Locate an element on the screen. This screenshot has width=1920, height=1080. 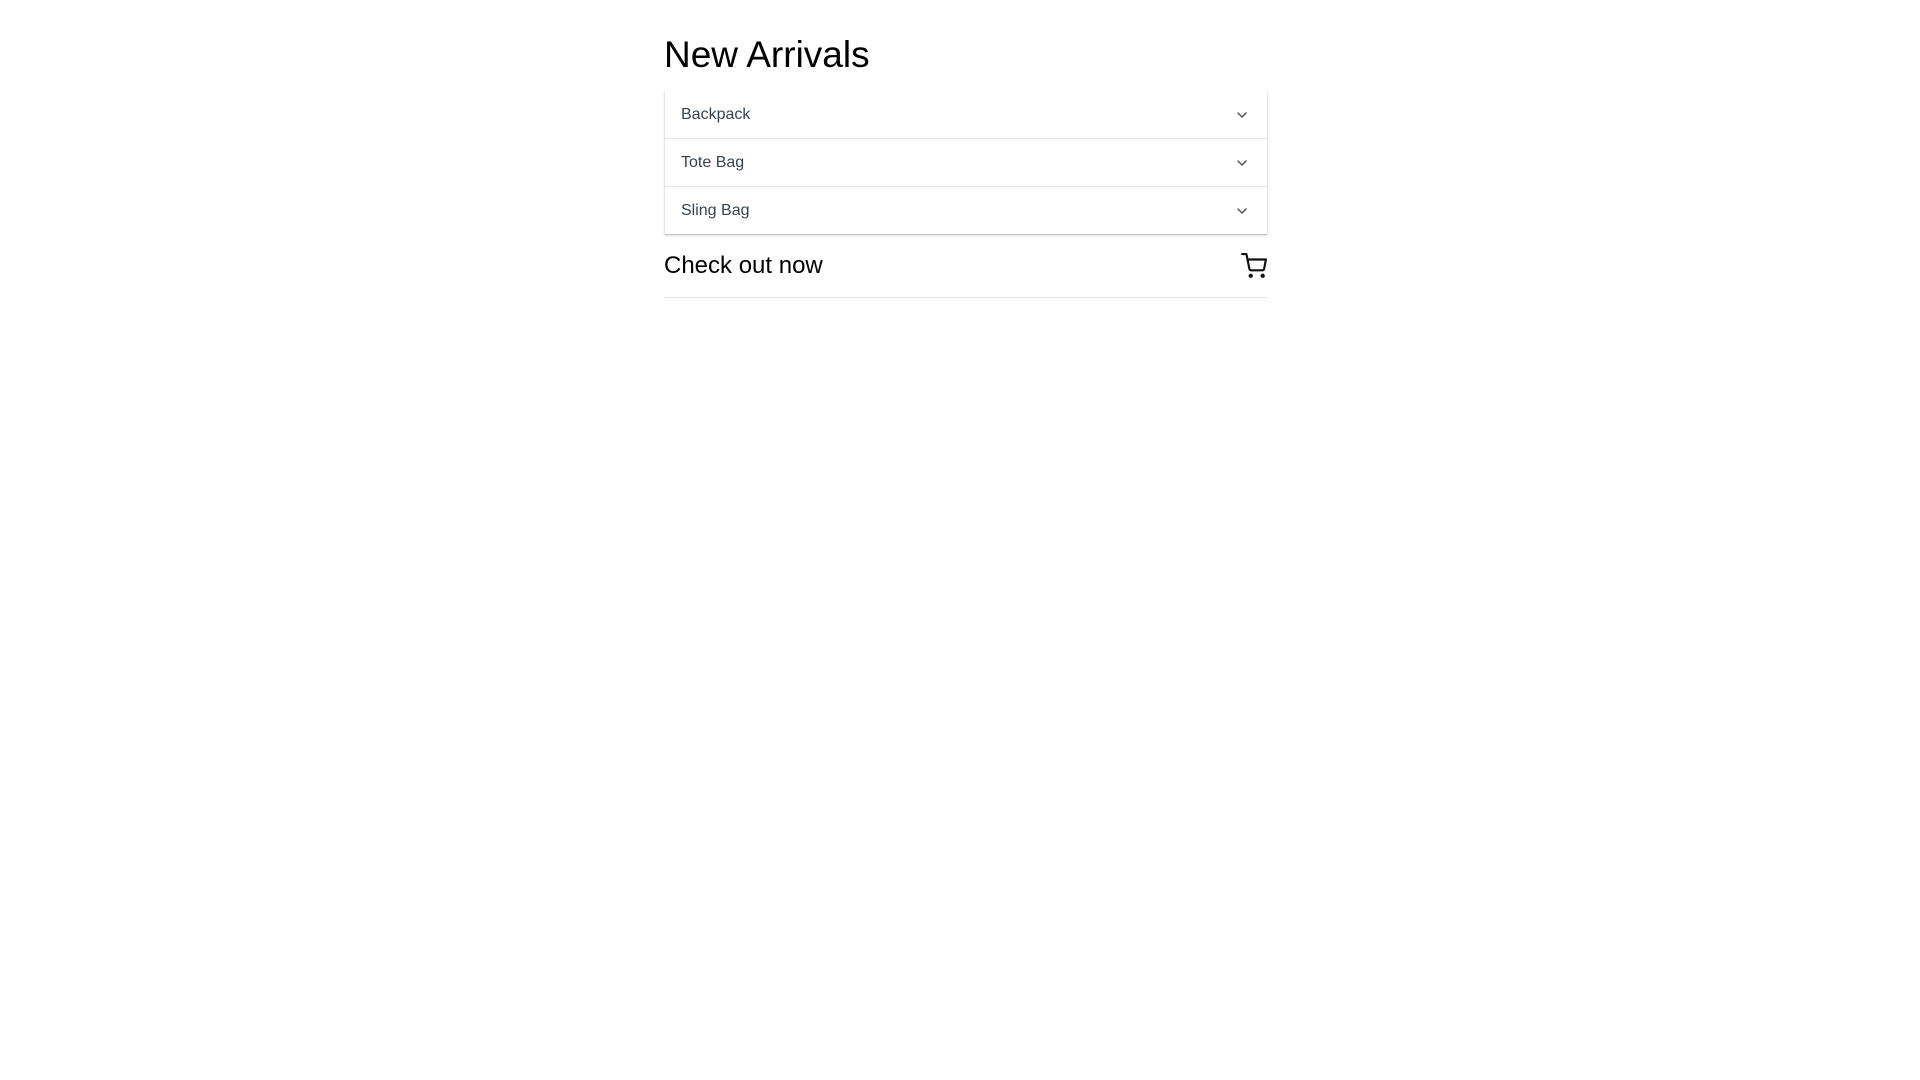
accordion-item-tote-bag: Tote Bag is located at coordinates (966, 163).